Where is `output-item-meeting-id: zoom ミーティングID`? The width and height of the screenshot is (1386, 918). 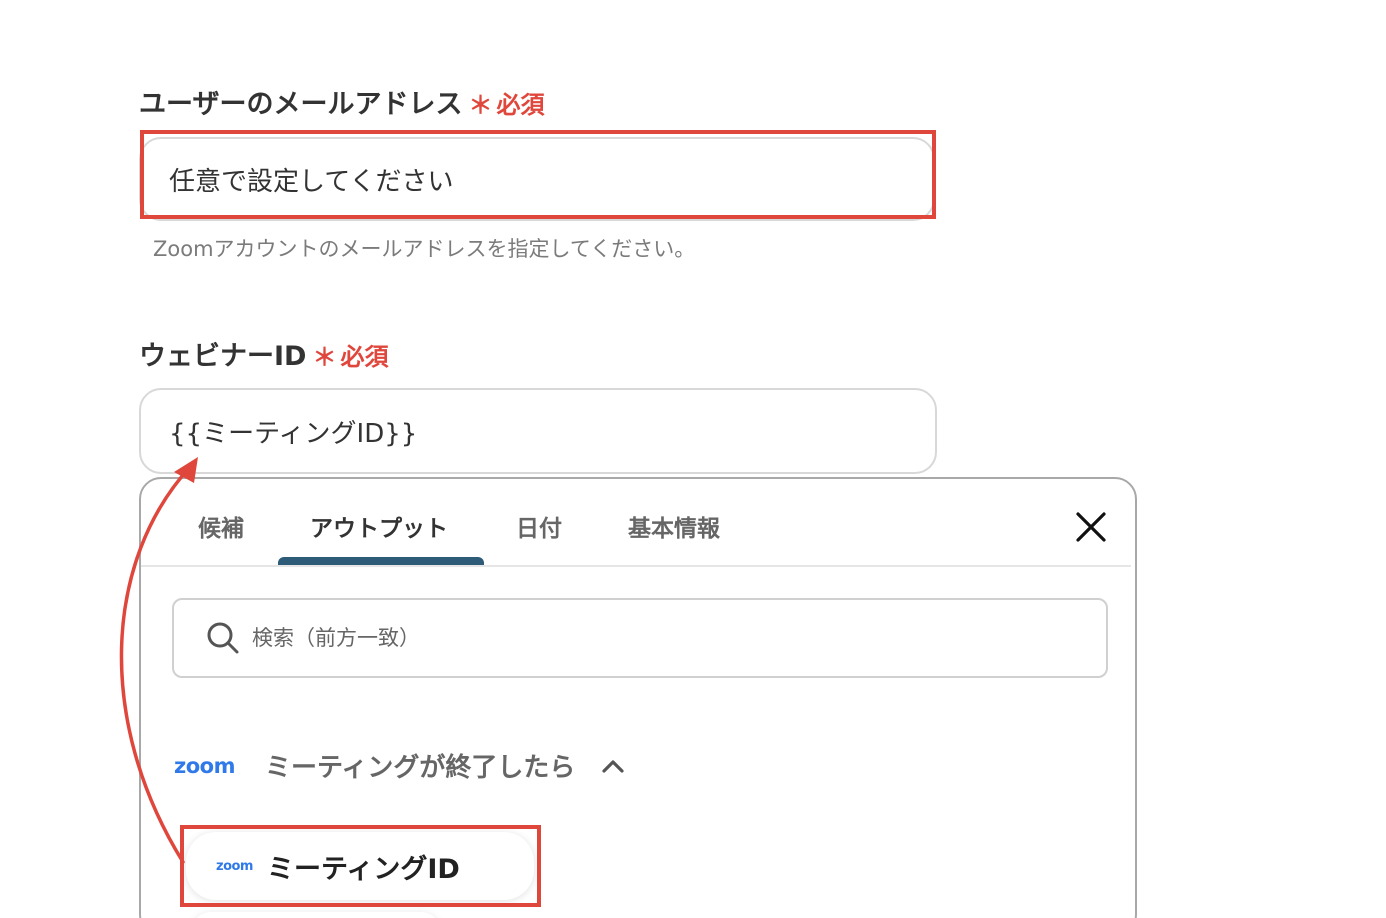 output-item-meeting-id: zoom ミーティングID is located at coordinates (360, 866).